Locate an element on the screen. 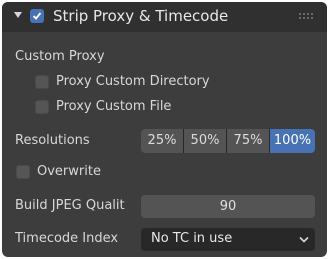 This screenshot has width=329, height=259. timecode-index-value: No TC in use is located at coordinates (192, 238).